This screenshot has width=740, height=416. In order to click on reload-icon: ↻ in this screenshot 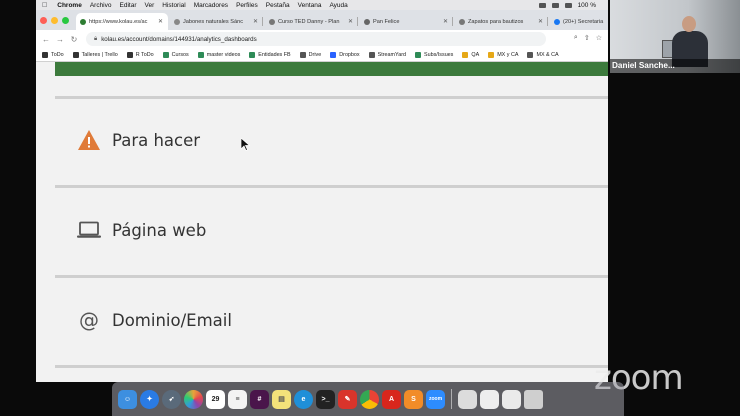, I will do `click(74, 39)`.